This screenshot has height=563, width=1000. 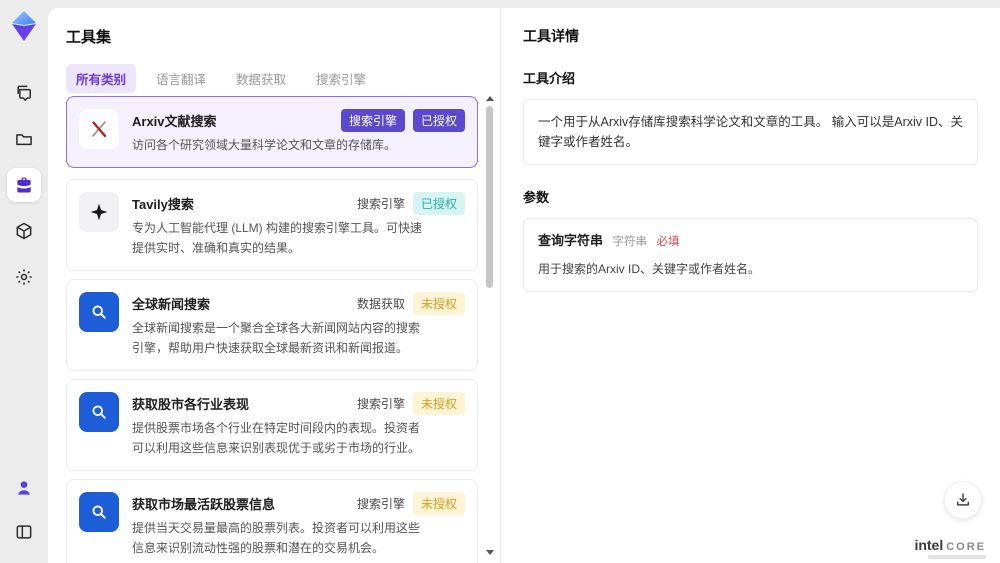 I want to click on scroll-down-arrow, so click(x=490, y=552).